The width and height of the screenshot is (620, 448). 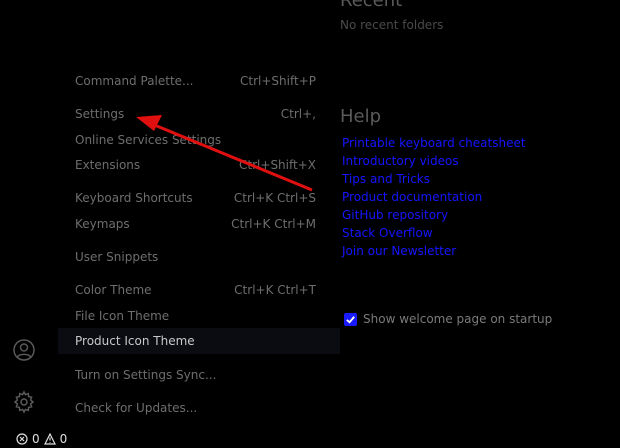 What do you see at coordinates (199, 114) in the screenshot?
I see `menu-item-settings: Settings Ctrl+,` at bounding box center [199, 114].